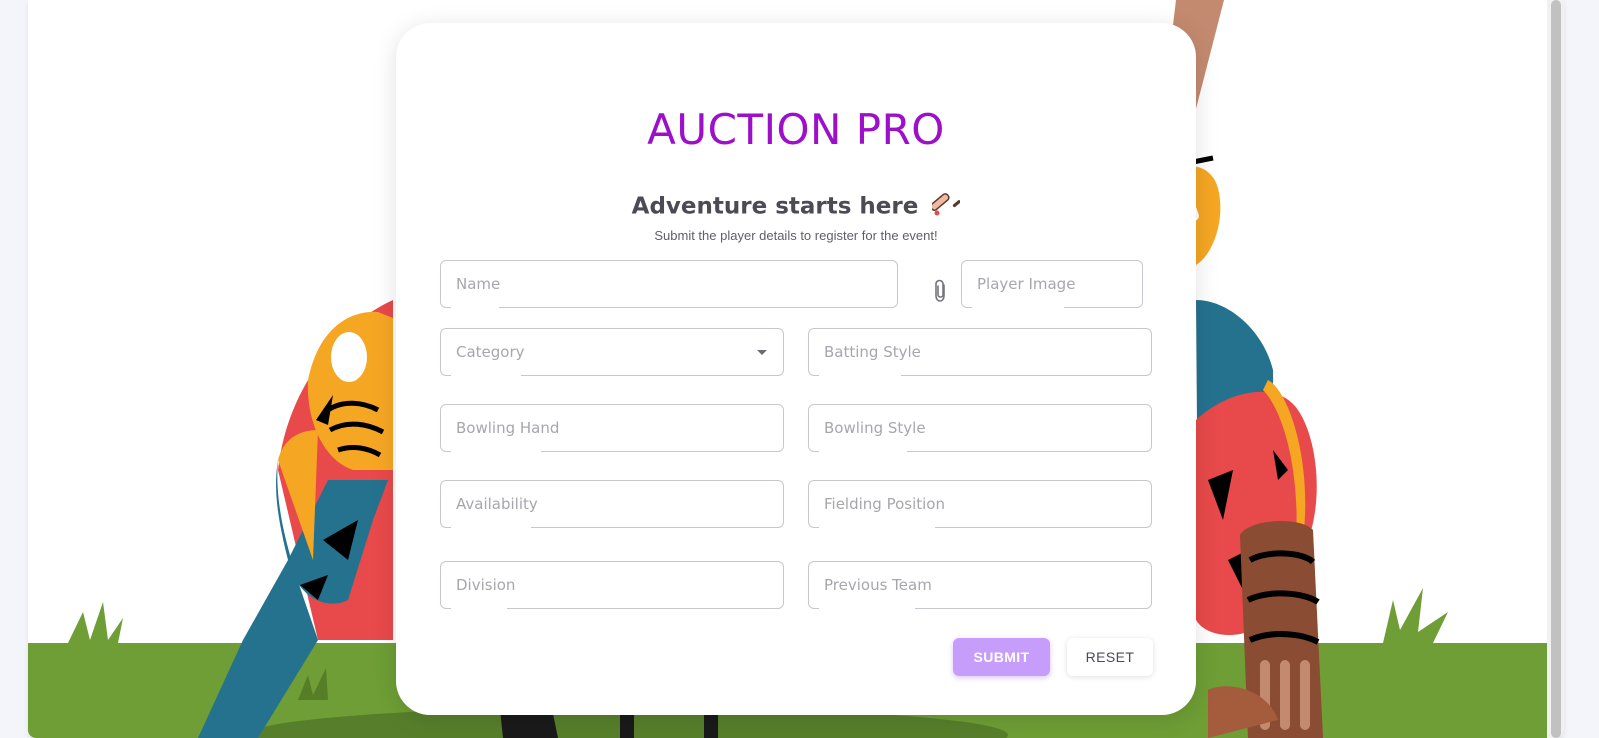 Image resolution: width=1599 pixels, height=738 pixels. I want to click on fielding-position-placeholder: Fielding Position, so click(884, 504).